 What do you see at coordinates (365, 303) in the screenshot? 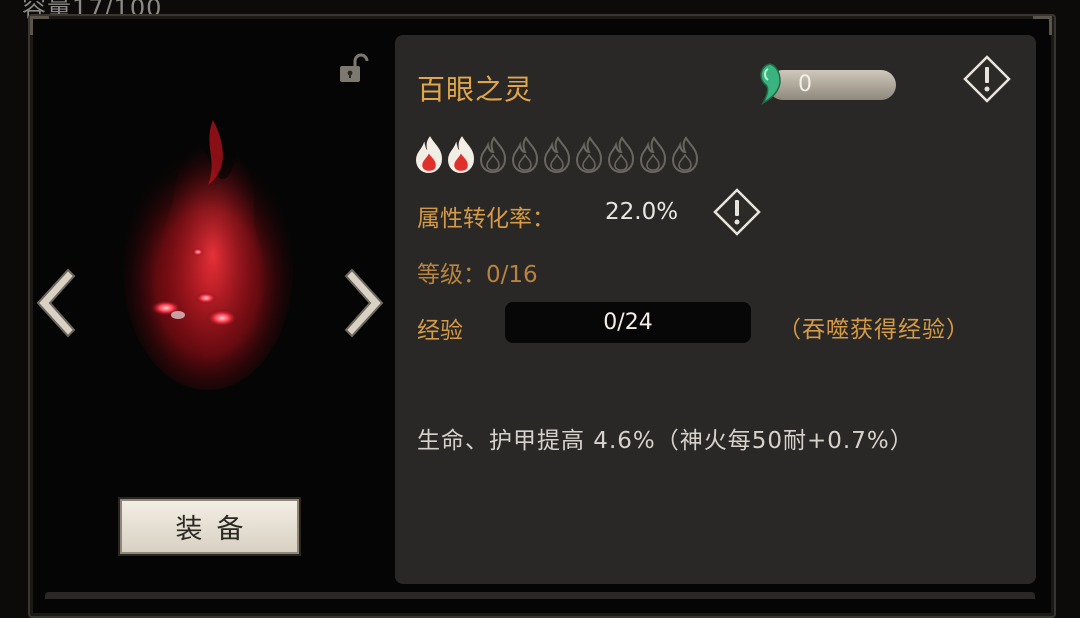
I see `arrow-right-icon` at bounding box center [365, 303].